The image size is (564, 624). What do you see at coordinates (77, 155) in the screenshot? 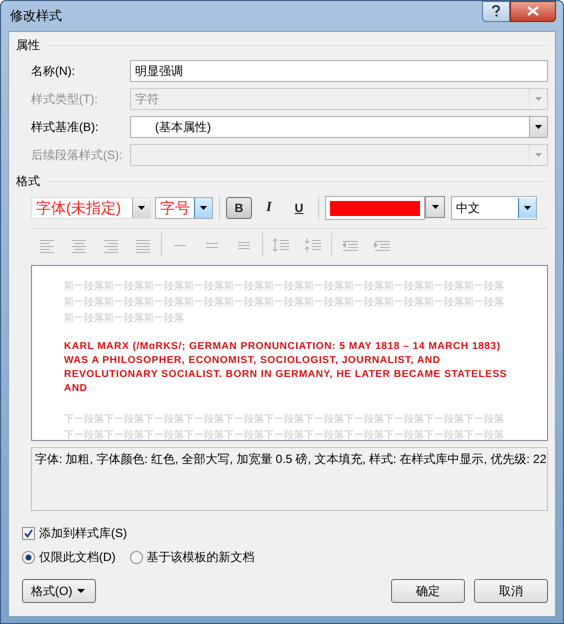
I see `field-label: 后续段落样式(S):` at bounding box center [77, 155].